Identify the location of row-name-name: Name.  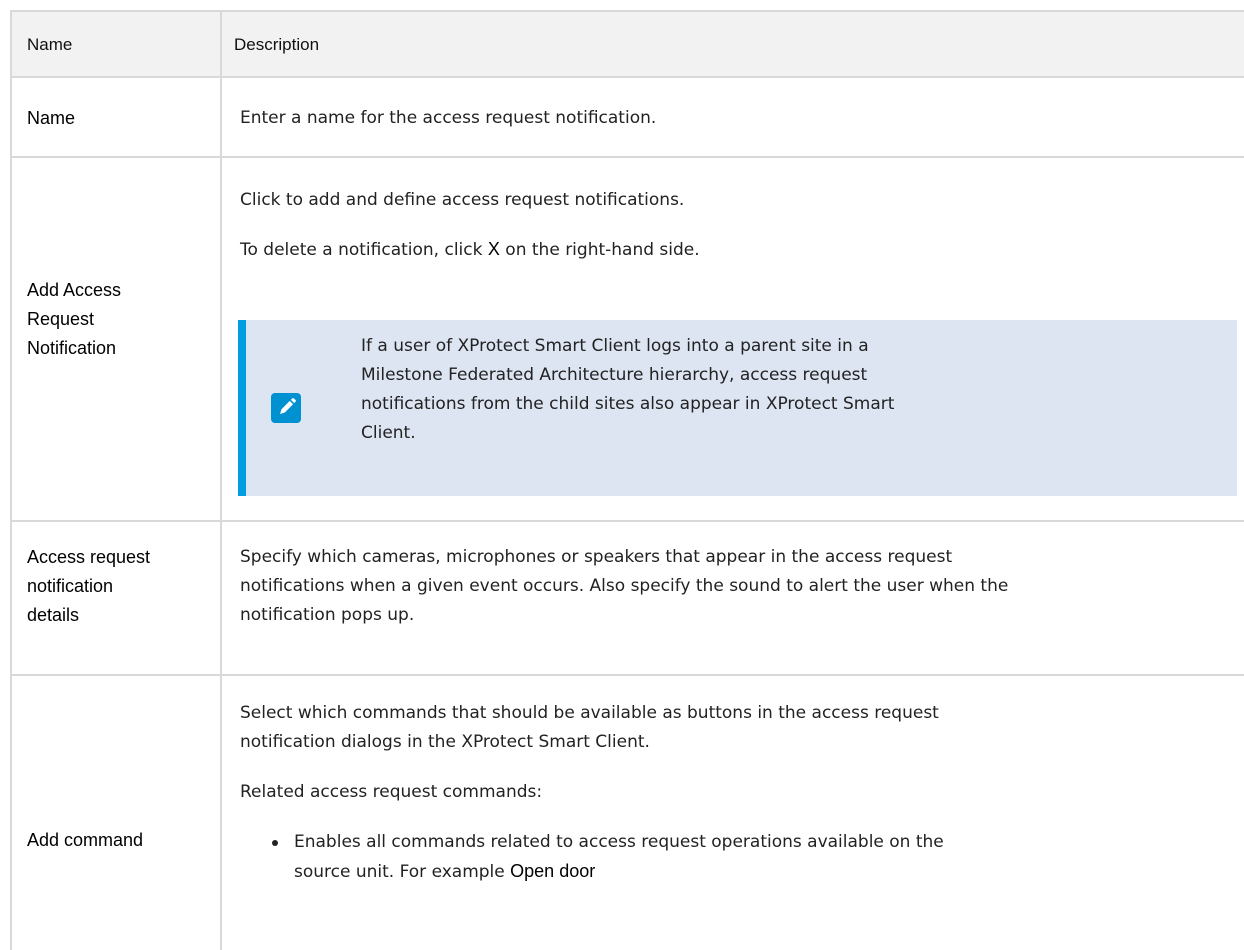
(51, 118).